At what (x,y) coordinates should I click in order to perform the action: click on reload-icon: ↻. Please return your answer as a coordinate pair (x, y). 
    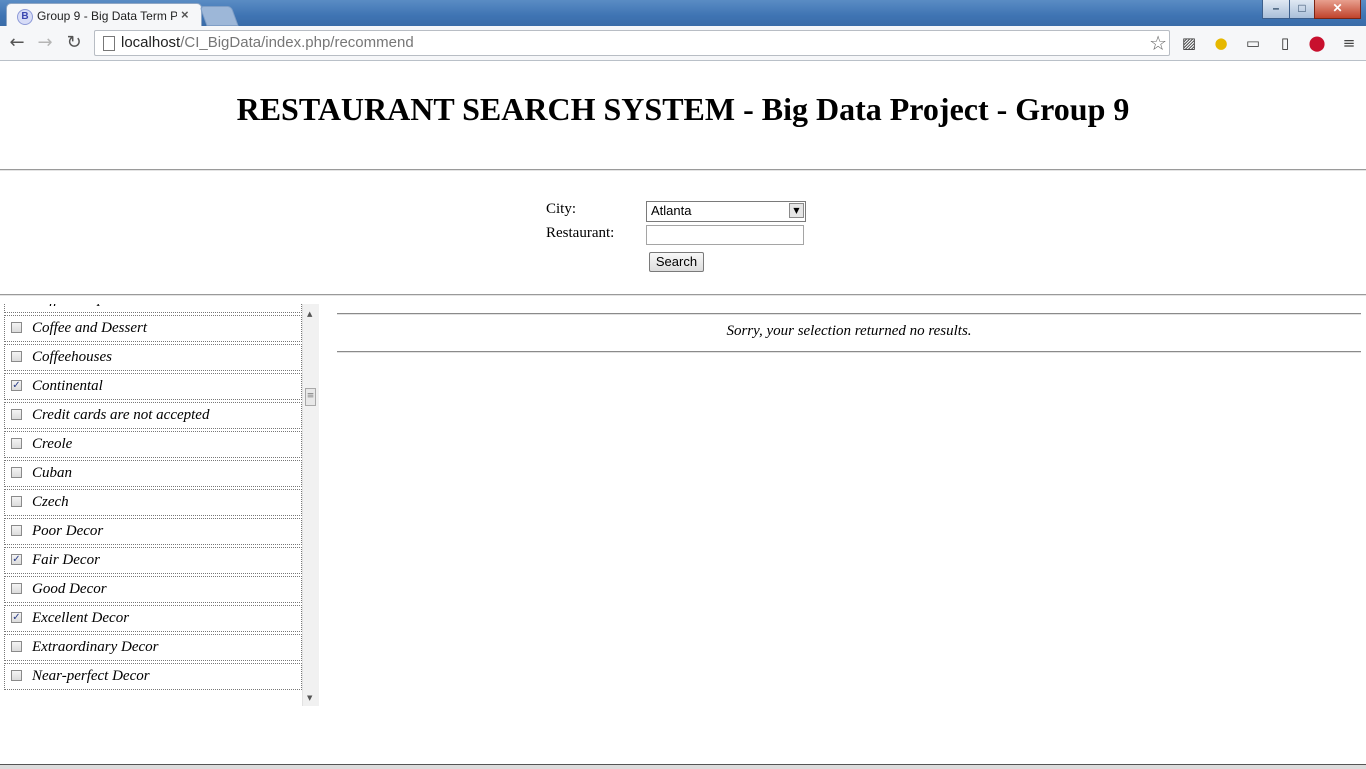
    Looking at the image, I should click on (74, 43).